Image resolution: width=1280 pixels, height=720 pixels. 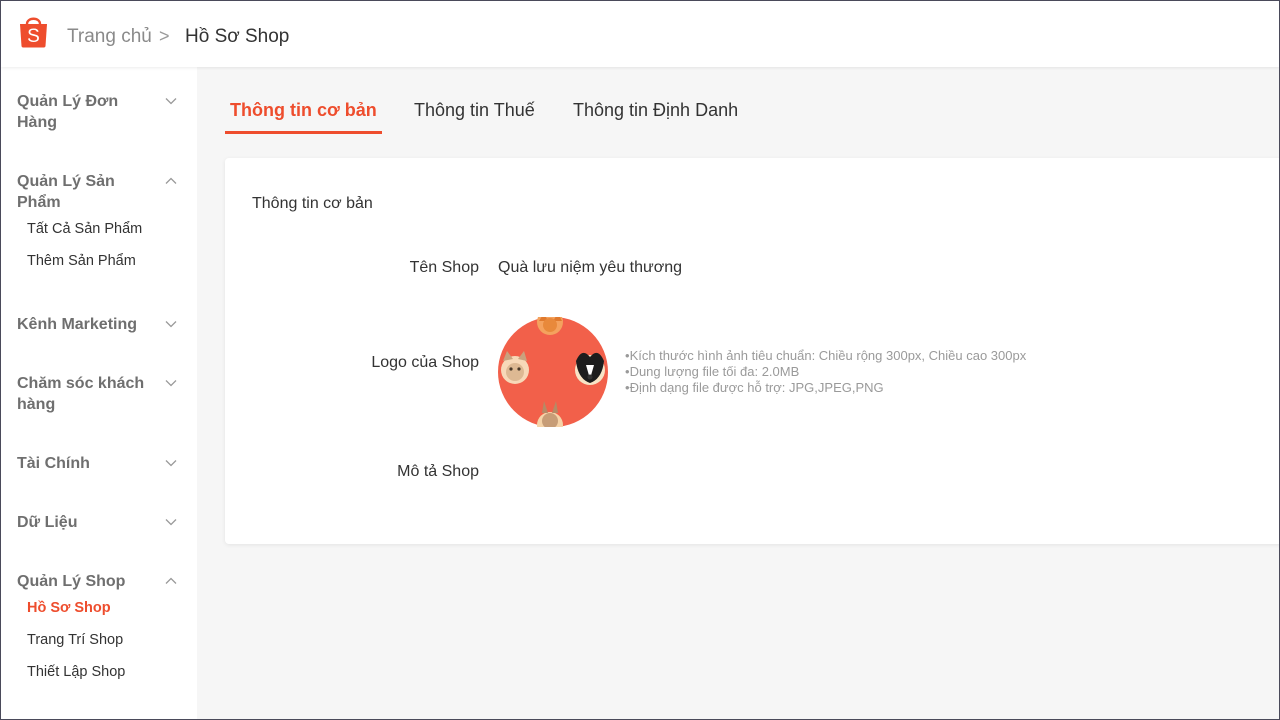 What do you see at coordinates (590, 267) in the screenshot?
I see `shop-name-value: Quà lưu niệm yêu thương` at bounding box center [590, 267].